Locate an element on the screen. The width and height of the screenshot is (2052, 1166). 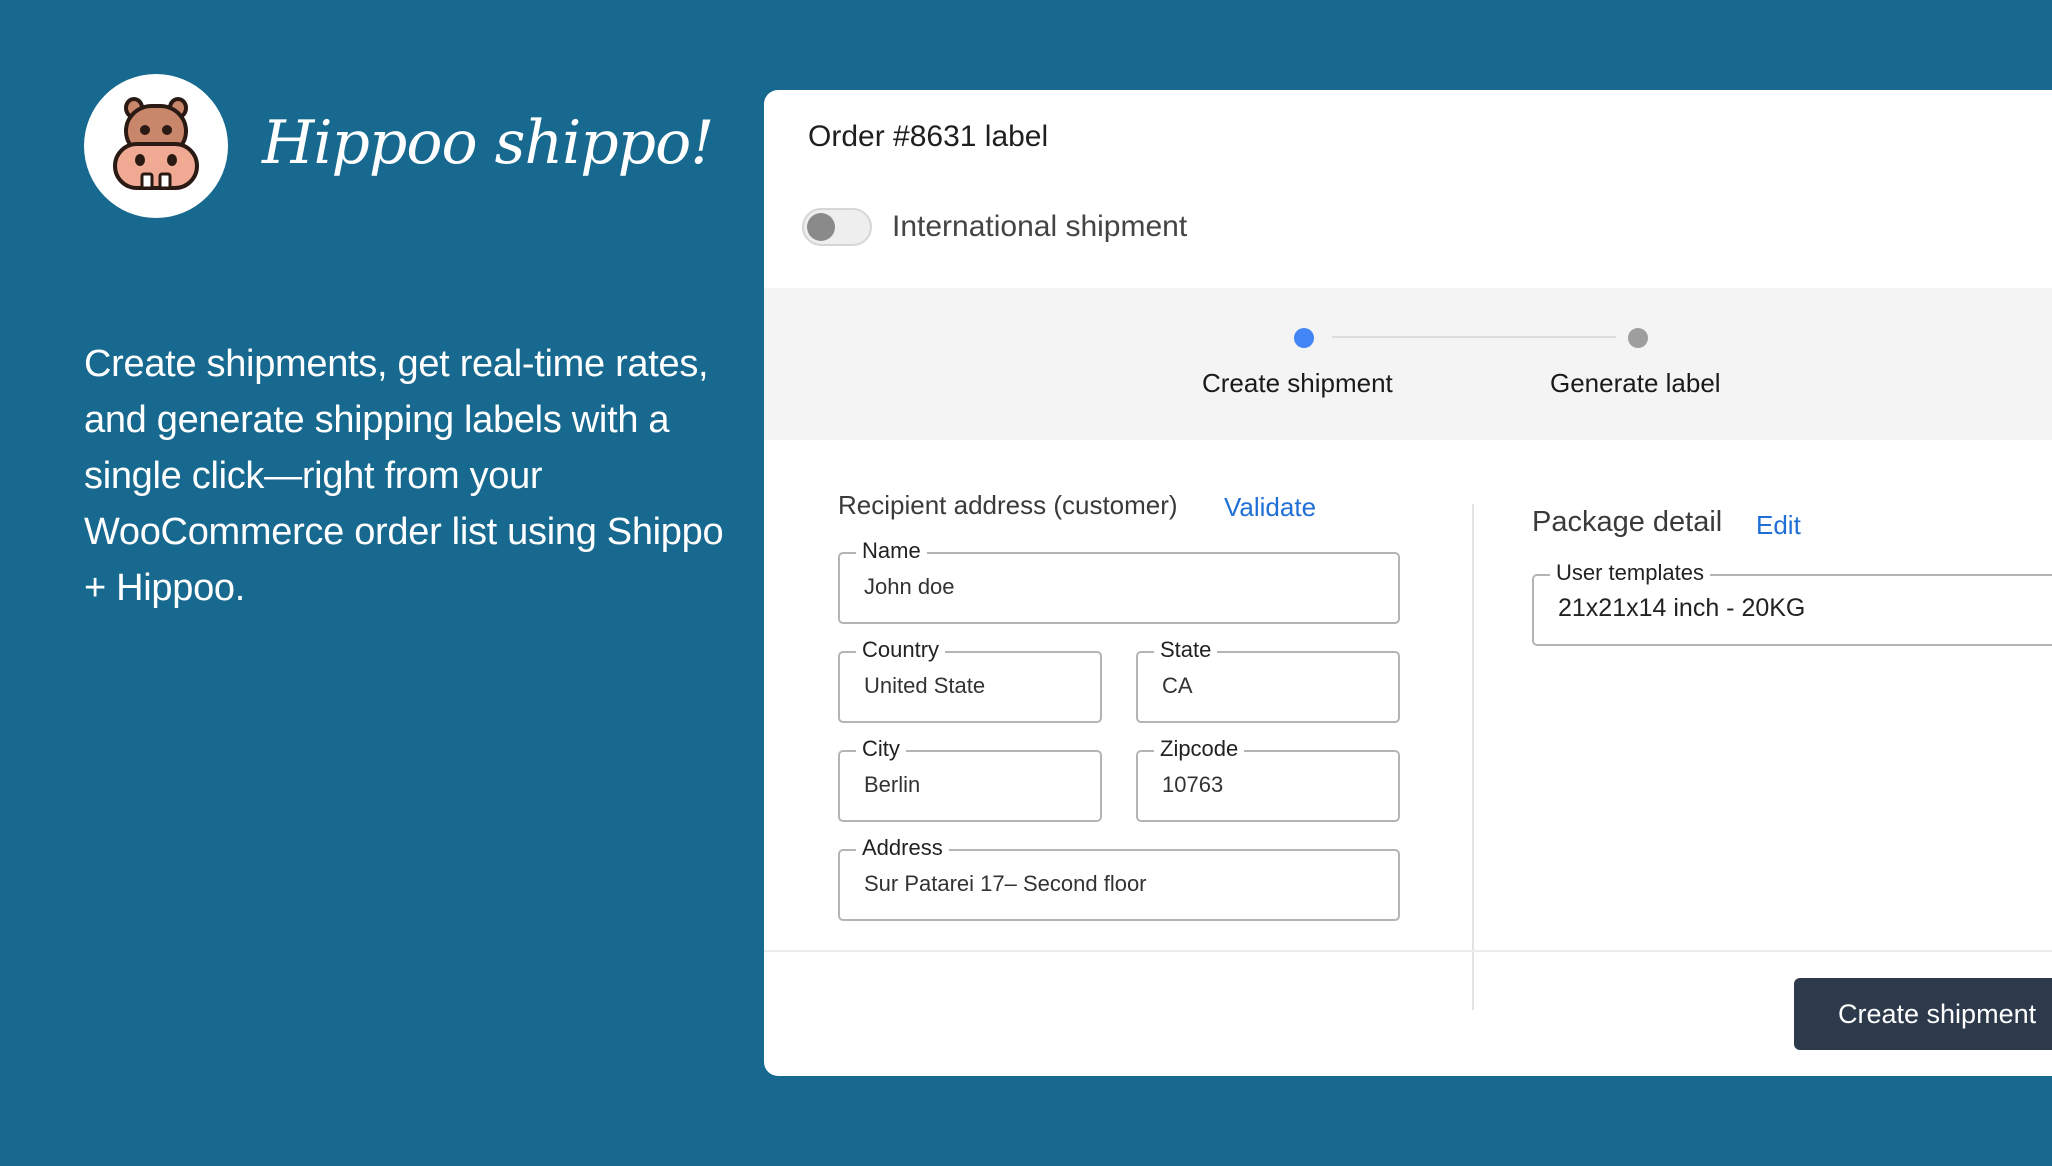
state-field-value: CA is located at coordinates (1177, 685).